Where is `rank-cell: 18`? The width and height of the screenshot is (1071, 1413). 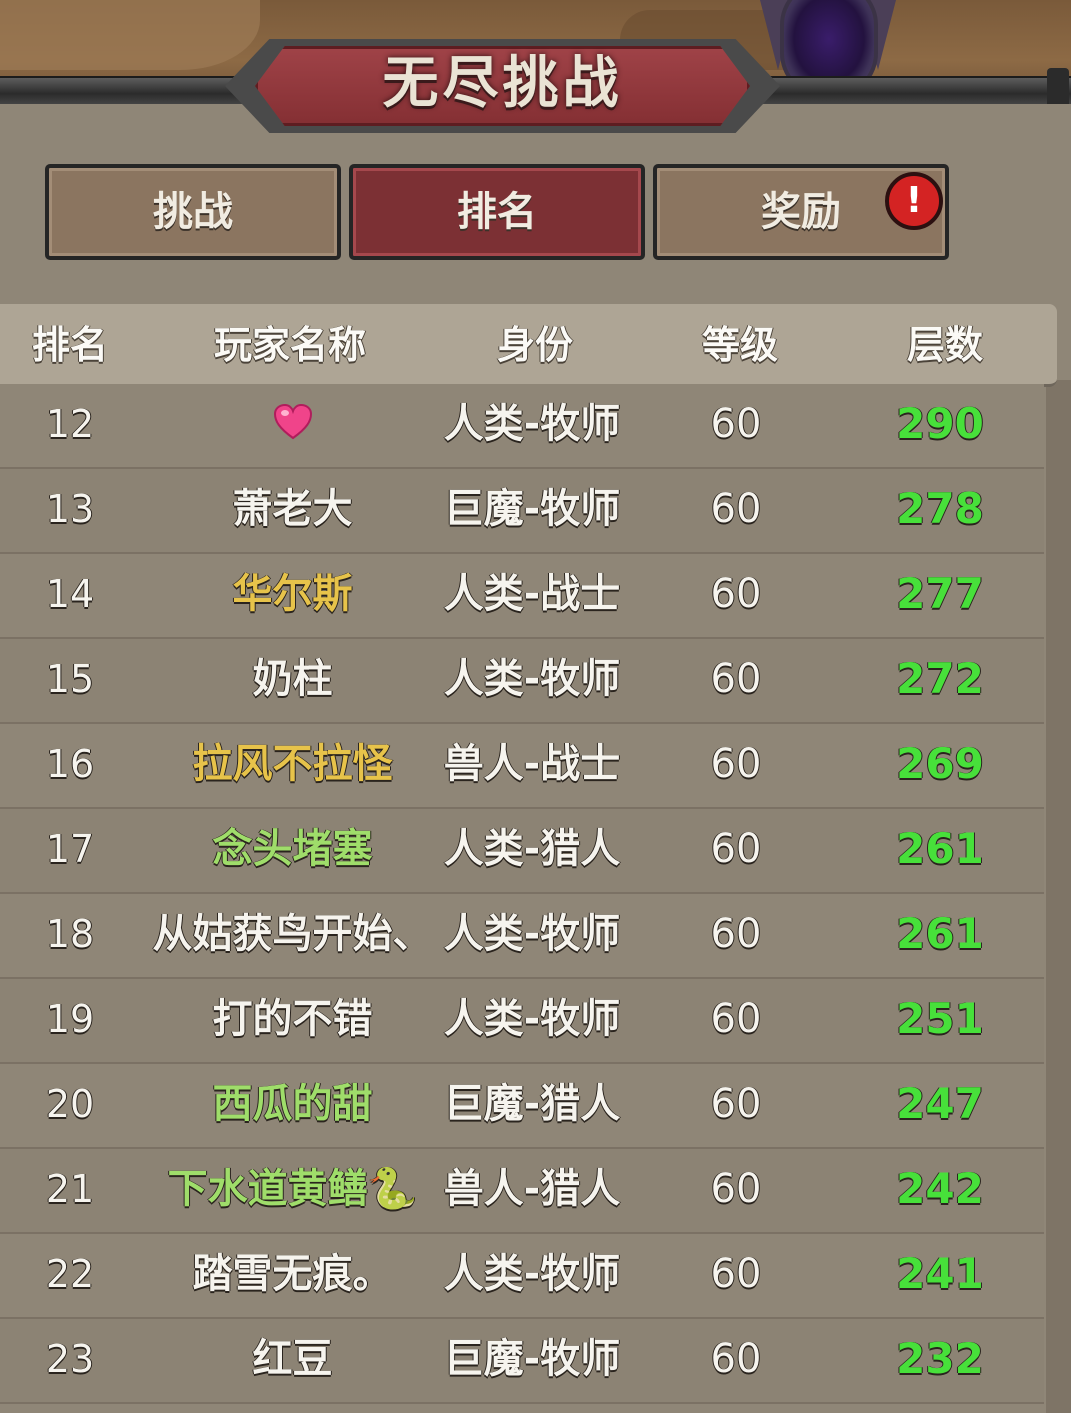
rank-cell: 18 is located at coordinates (70, 934).